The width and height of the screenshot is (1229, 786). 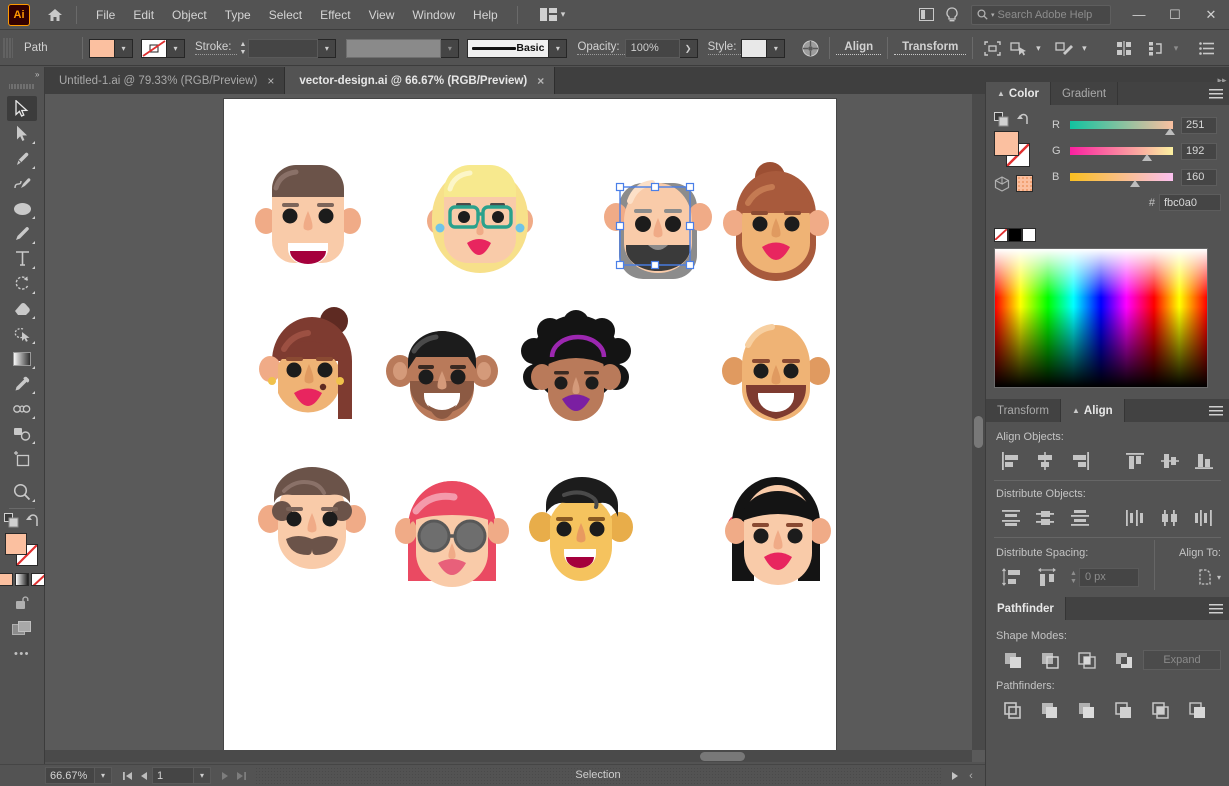 What do you see at coordinates (22, 433) in the screenshot?
I see `shape-builder-tool` at bounding box center [22, 433].